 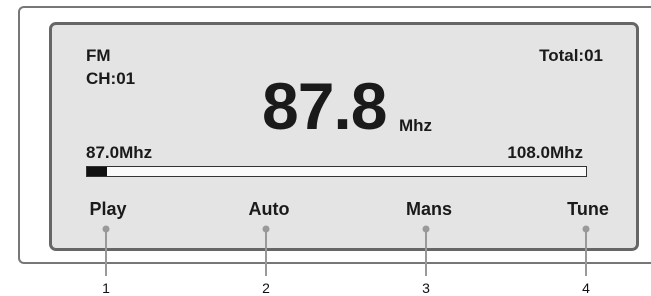 What do you see at coordinates (429, 209) in the screenshot?
I see `mans-button: Mans` at bounding box center [429, 209].